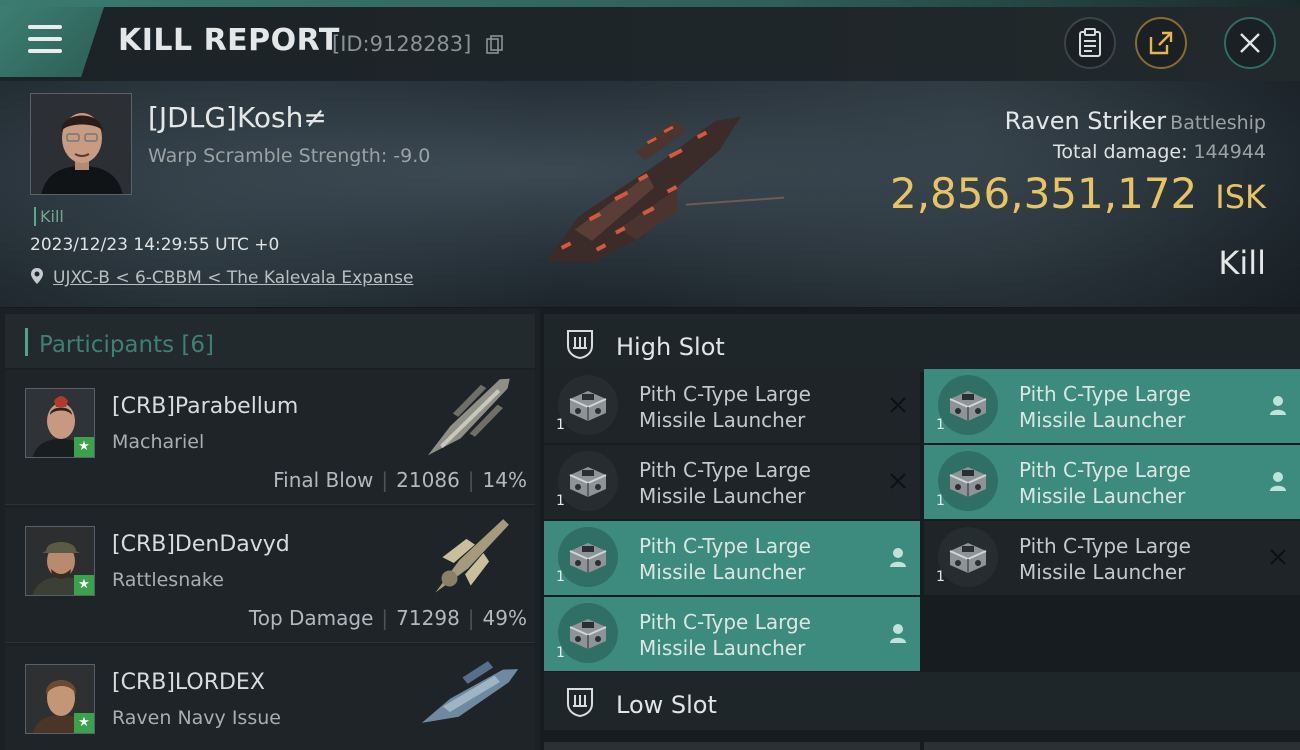  I want to click on participant-stats: Final Blow | 21086 | 14%, so click(400, 480).